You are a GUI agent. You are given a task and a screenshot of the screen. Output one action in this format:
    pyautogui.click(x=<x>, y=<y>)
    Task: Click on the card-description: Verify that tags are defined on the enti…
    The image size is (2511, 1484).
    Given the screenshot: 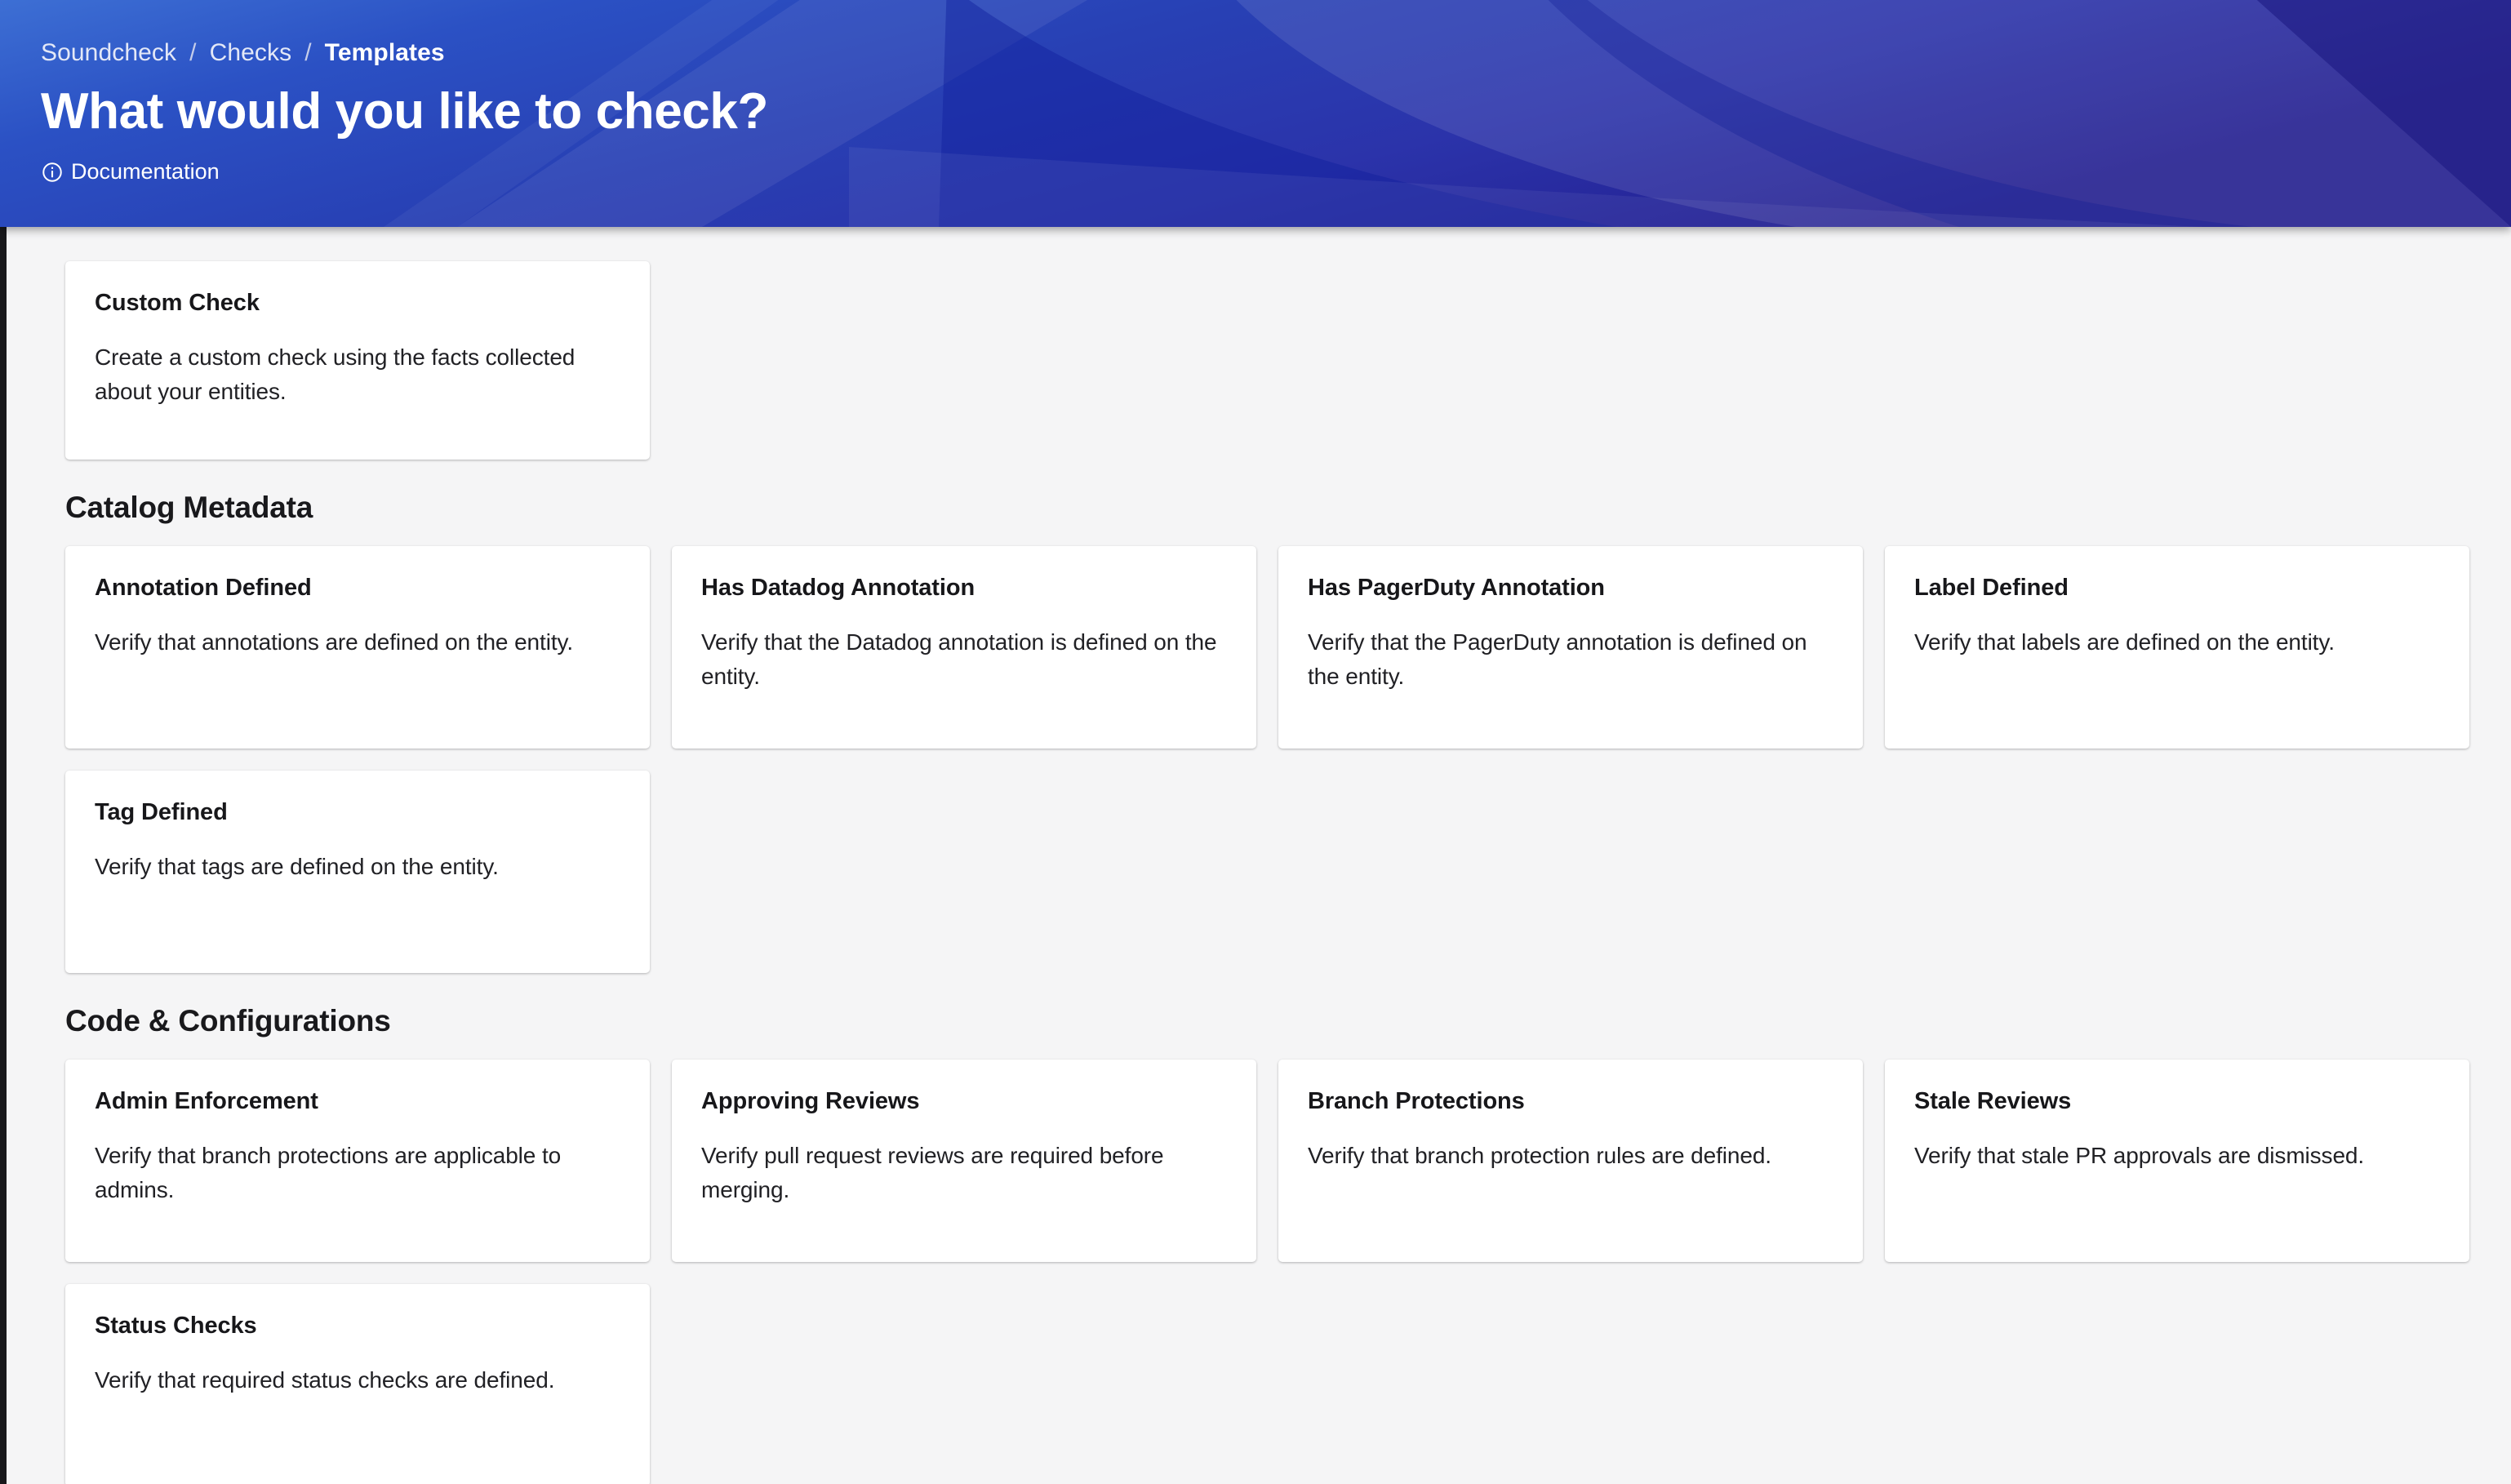 What is the action you would take?
    pyautogui.click(x=297, y=866)
    